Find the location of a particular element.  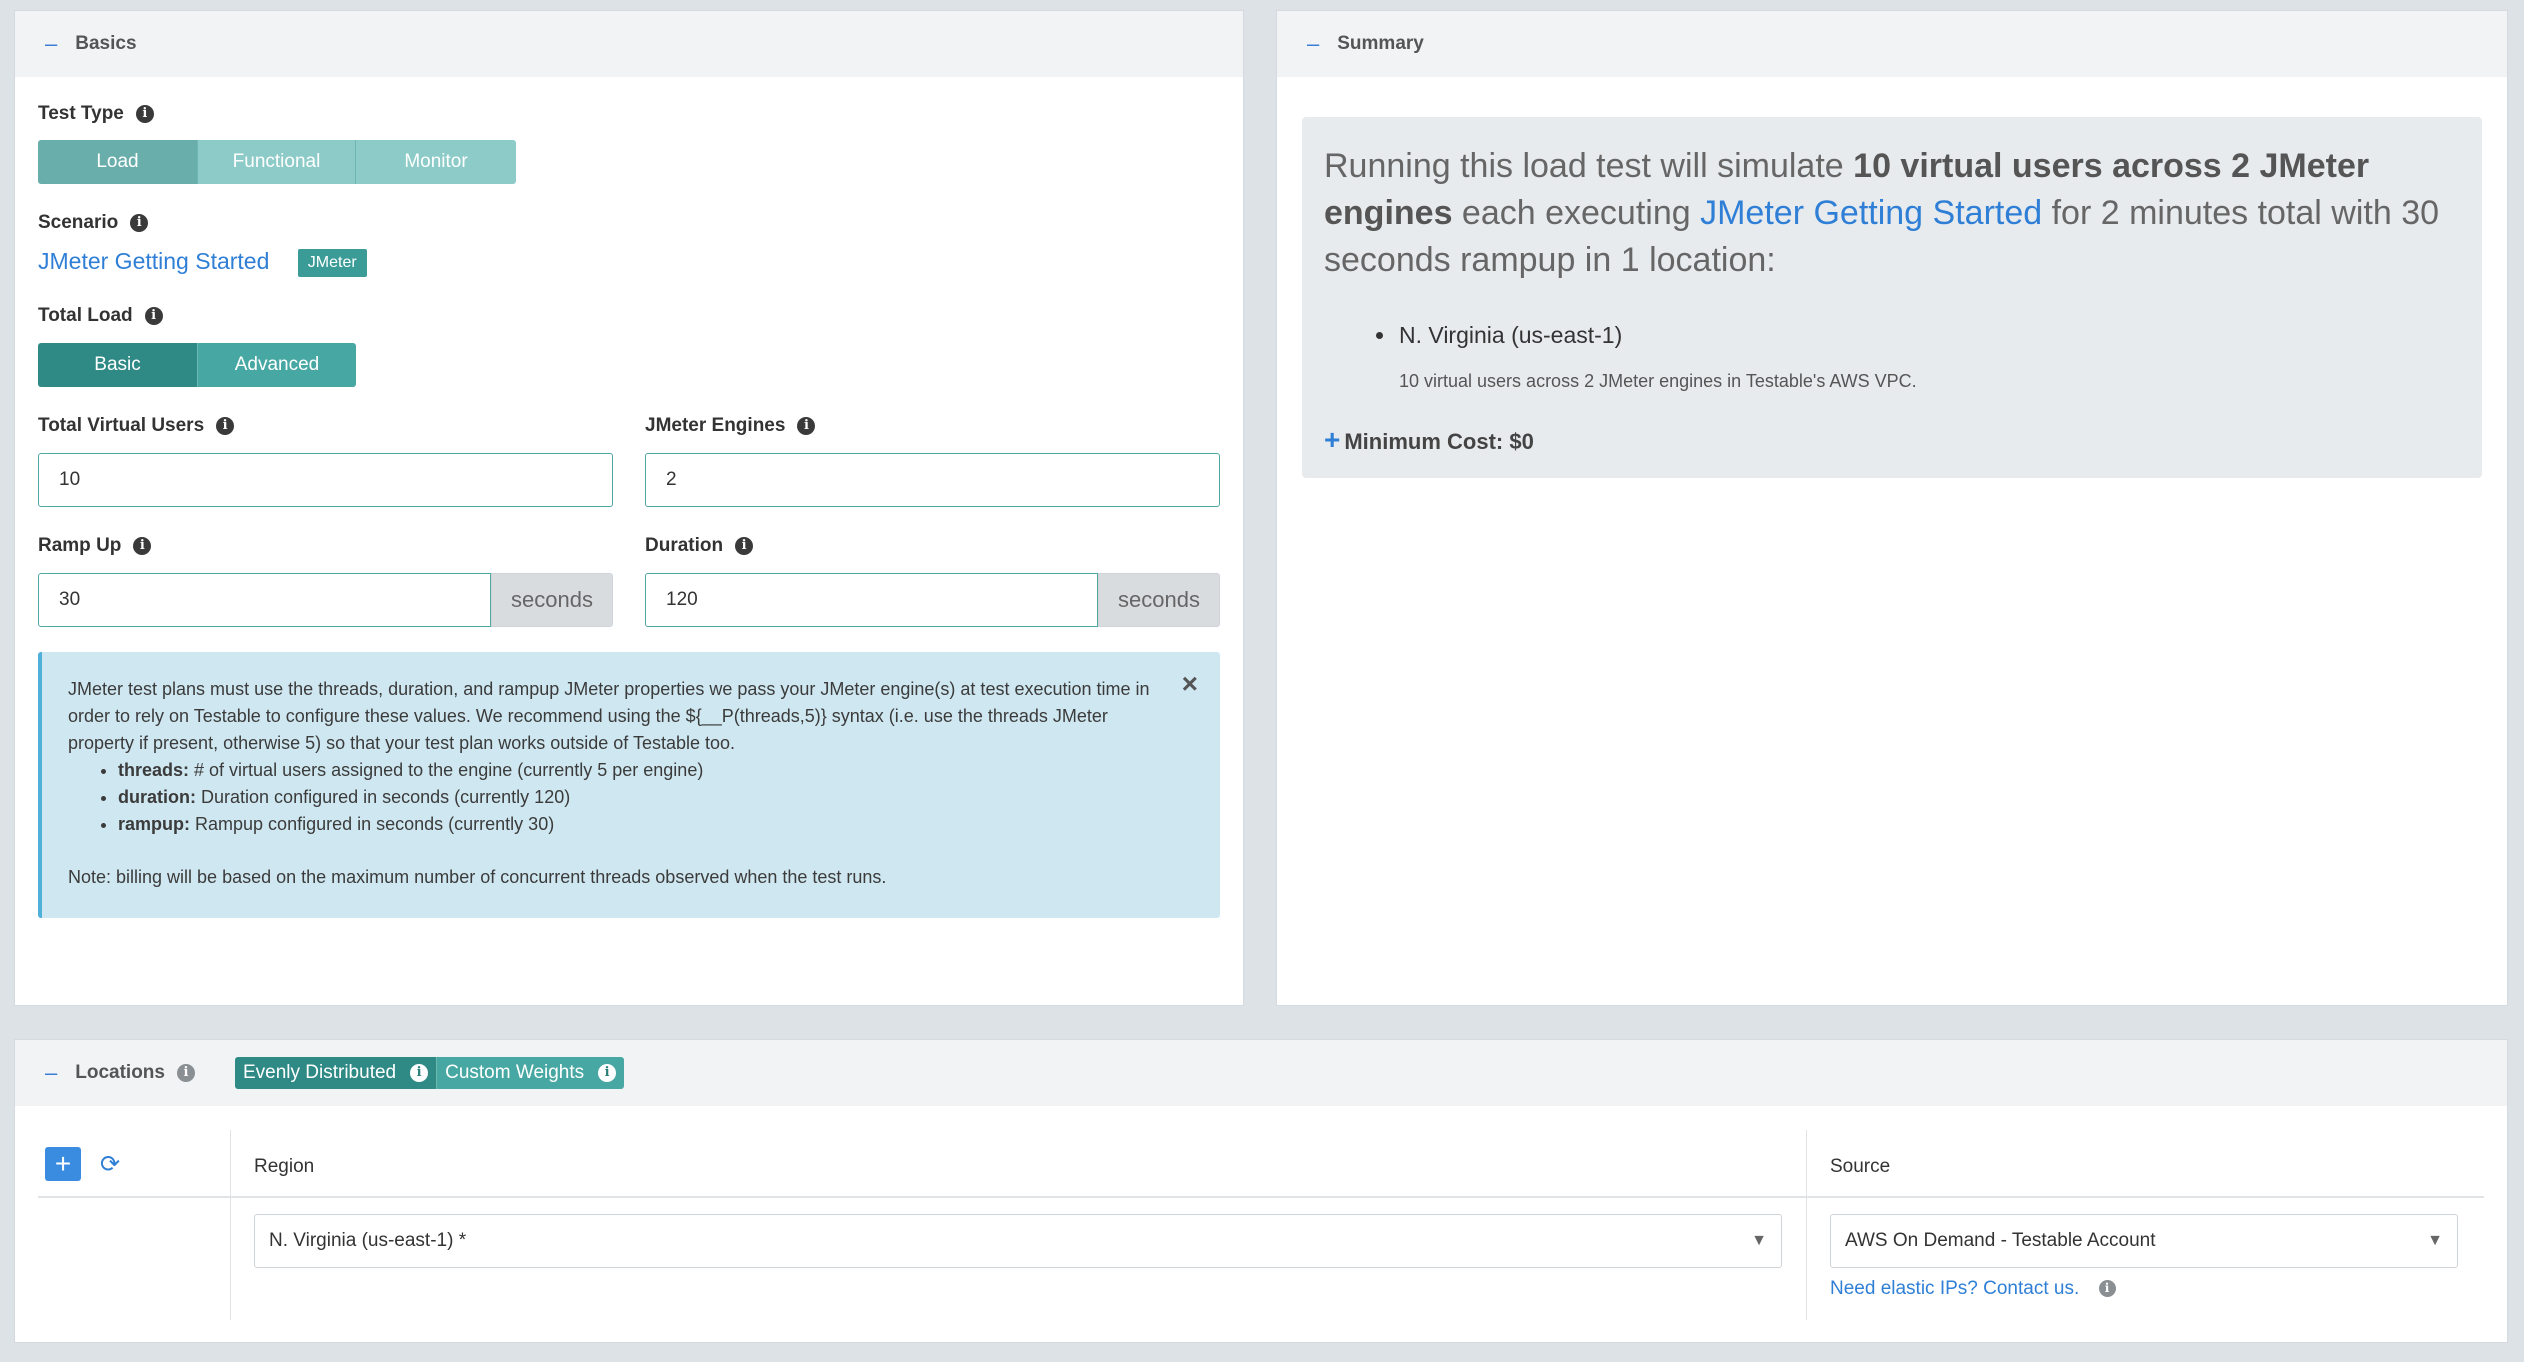

duration-input: 120 is located at coordinates (871, 600).